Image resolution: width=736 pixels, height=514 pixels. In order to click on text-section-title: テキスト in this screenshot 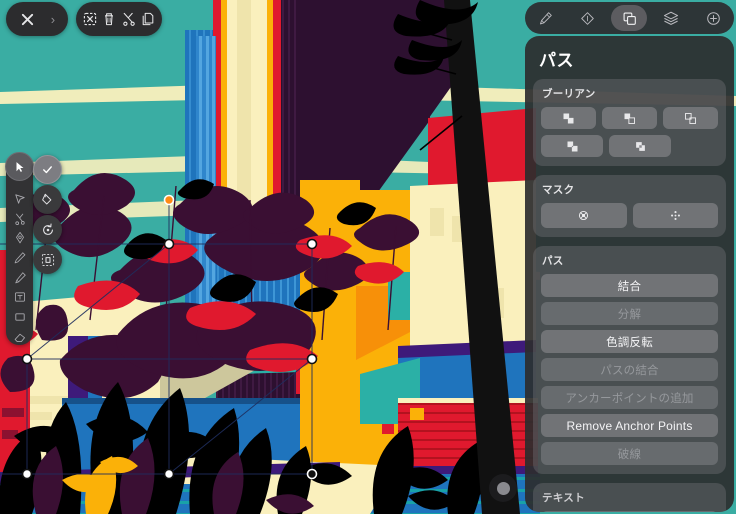, I will do `click(563, 498)`.